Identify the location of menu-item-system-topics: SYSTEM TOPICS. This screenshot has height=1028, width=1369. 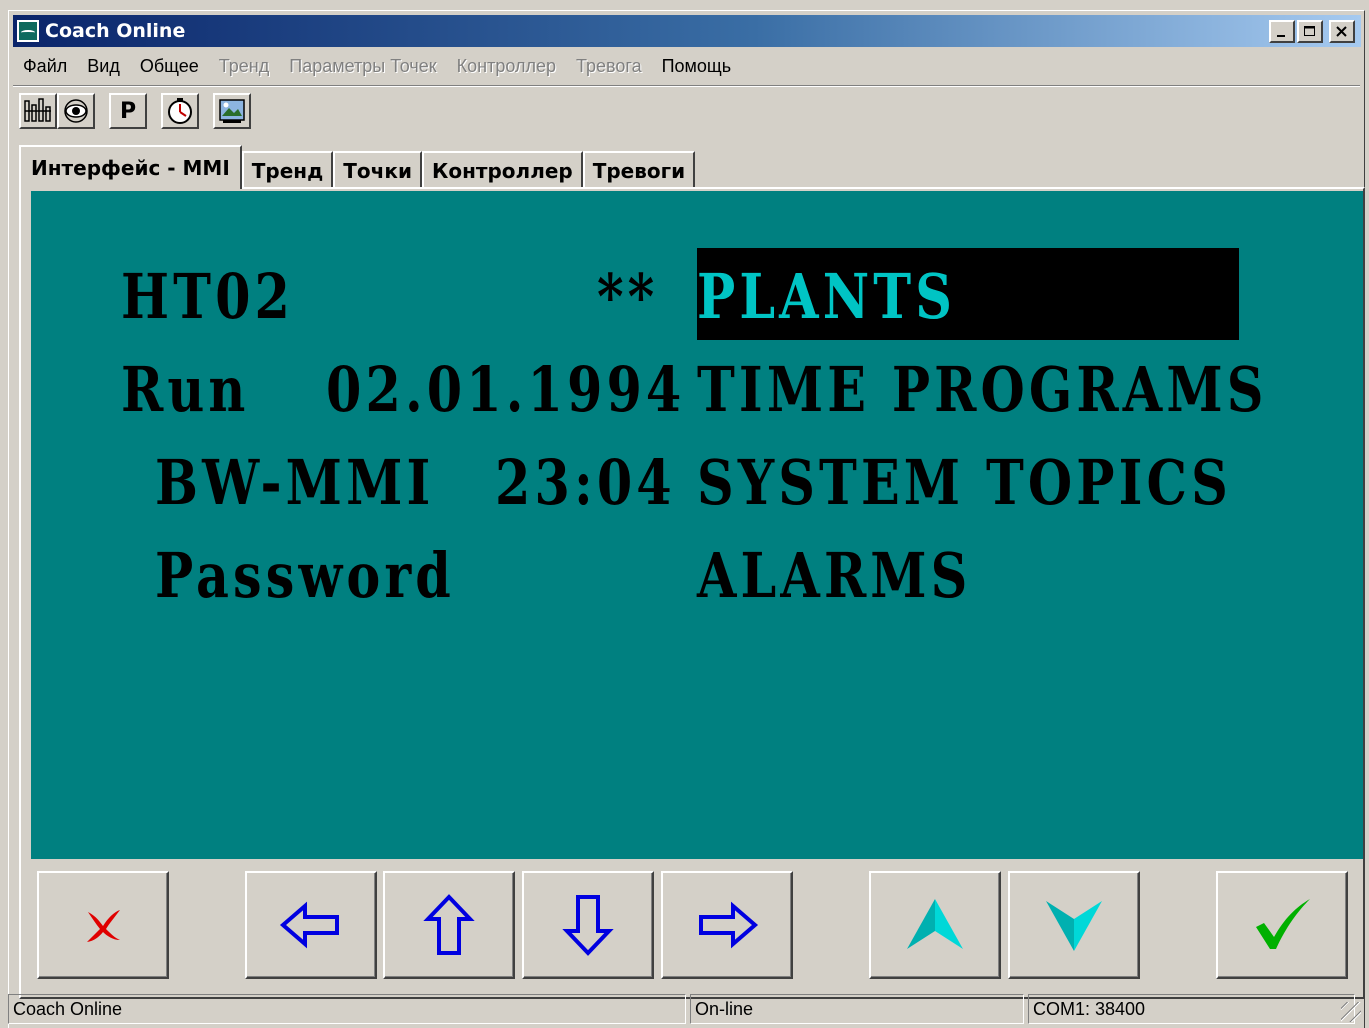
(964, 483).